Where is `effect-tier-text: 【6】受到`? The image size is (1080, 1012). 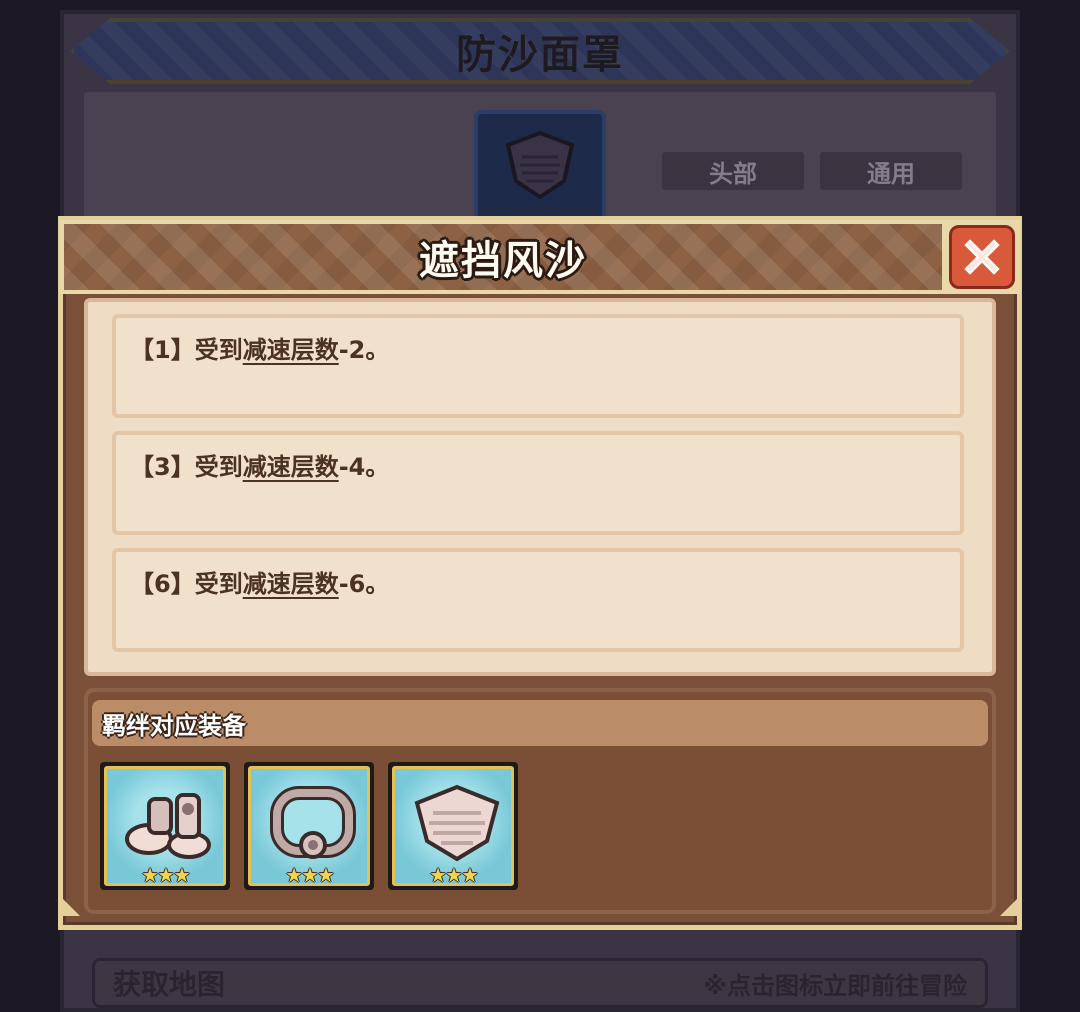 effect-tier-text: 【6】受到 is located at coordinates (186, 584).